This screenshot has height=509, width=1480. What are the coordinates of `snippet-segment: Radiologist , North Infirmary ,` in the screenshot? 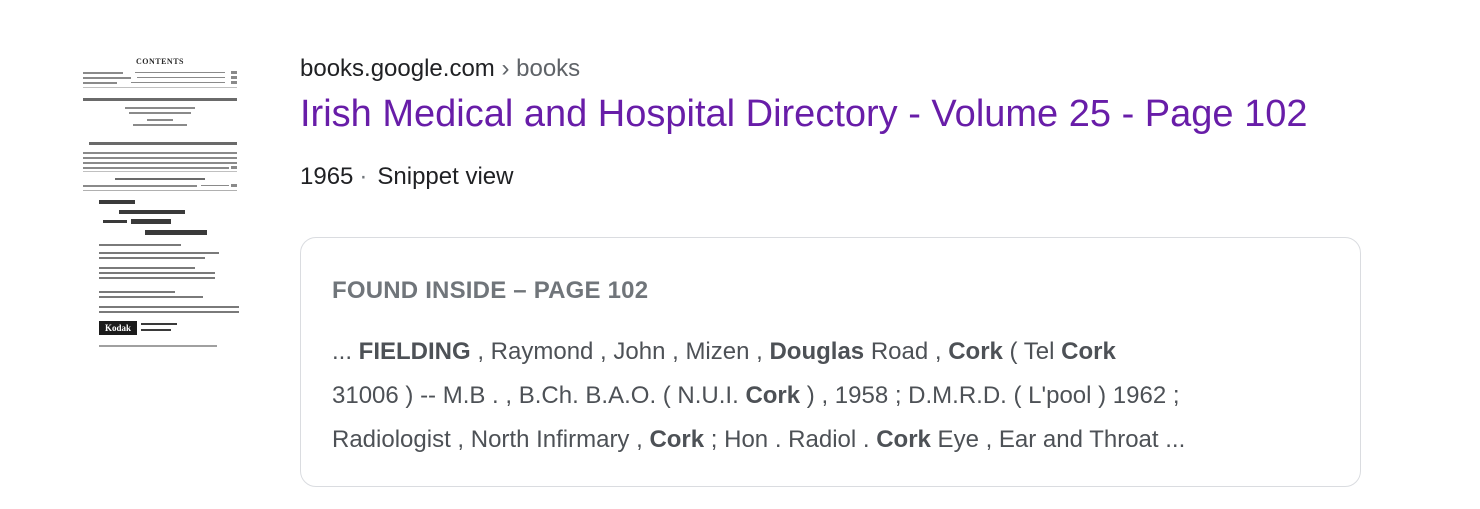 It's located at (491, 439).